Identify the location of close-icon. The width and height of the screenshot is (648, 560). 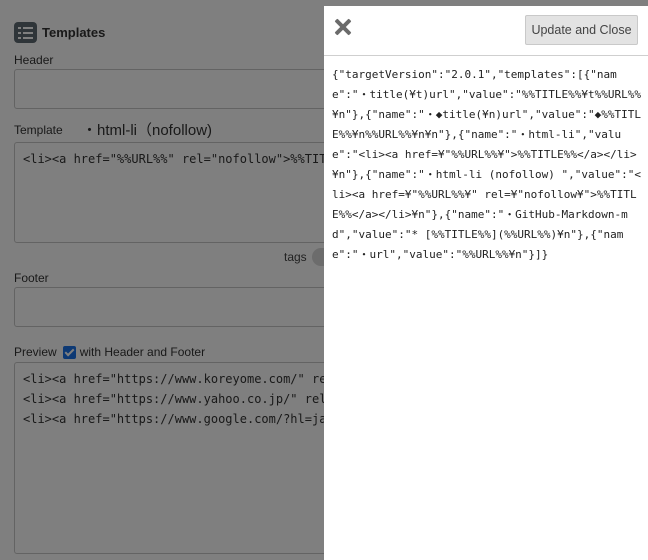
(343, 27).